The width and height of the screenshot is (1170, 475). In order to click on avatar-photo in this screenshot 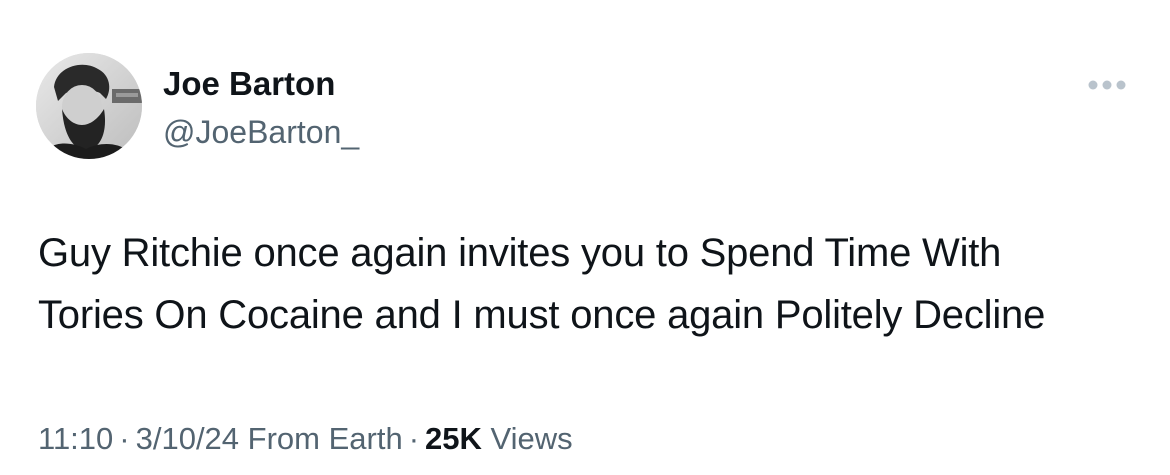, I will do `click(89, 106)`.